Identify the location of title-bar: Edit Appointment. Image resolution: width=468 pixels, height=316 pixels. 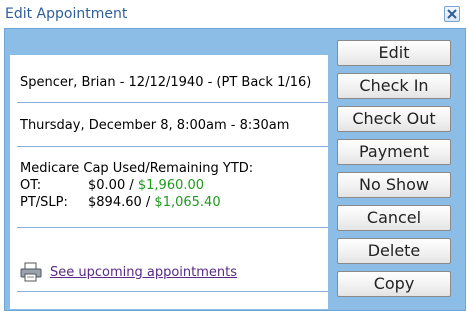
(234, 13).